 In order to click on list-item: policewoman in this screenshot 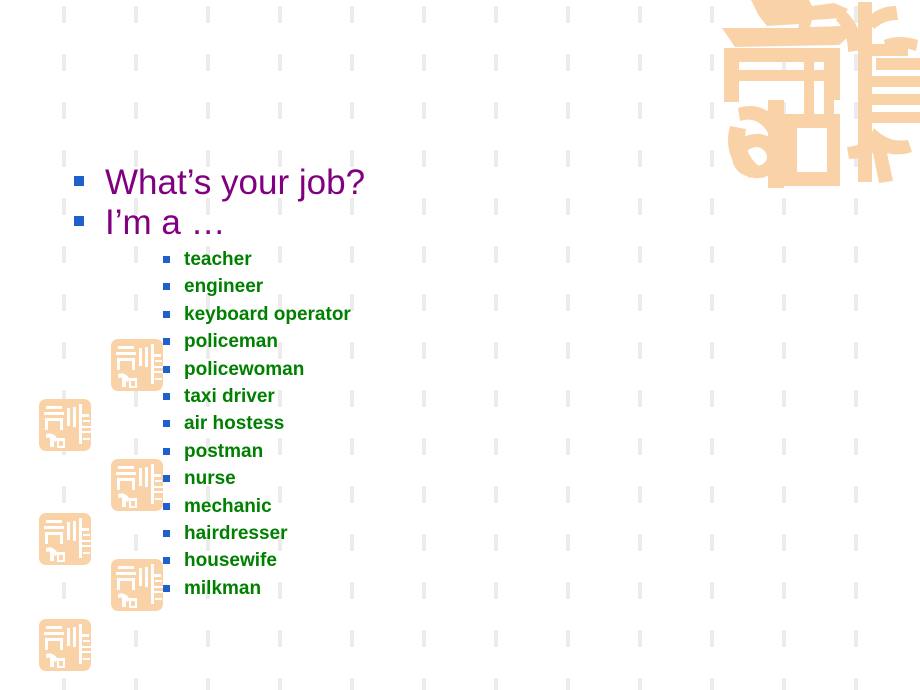, I will do `click(257, 369)`.